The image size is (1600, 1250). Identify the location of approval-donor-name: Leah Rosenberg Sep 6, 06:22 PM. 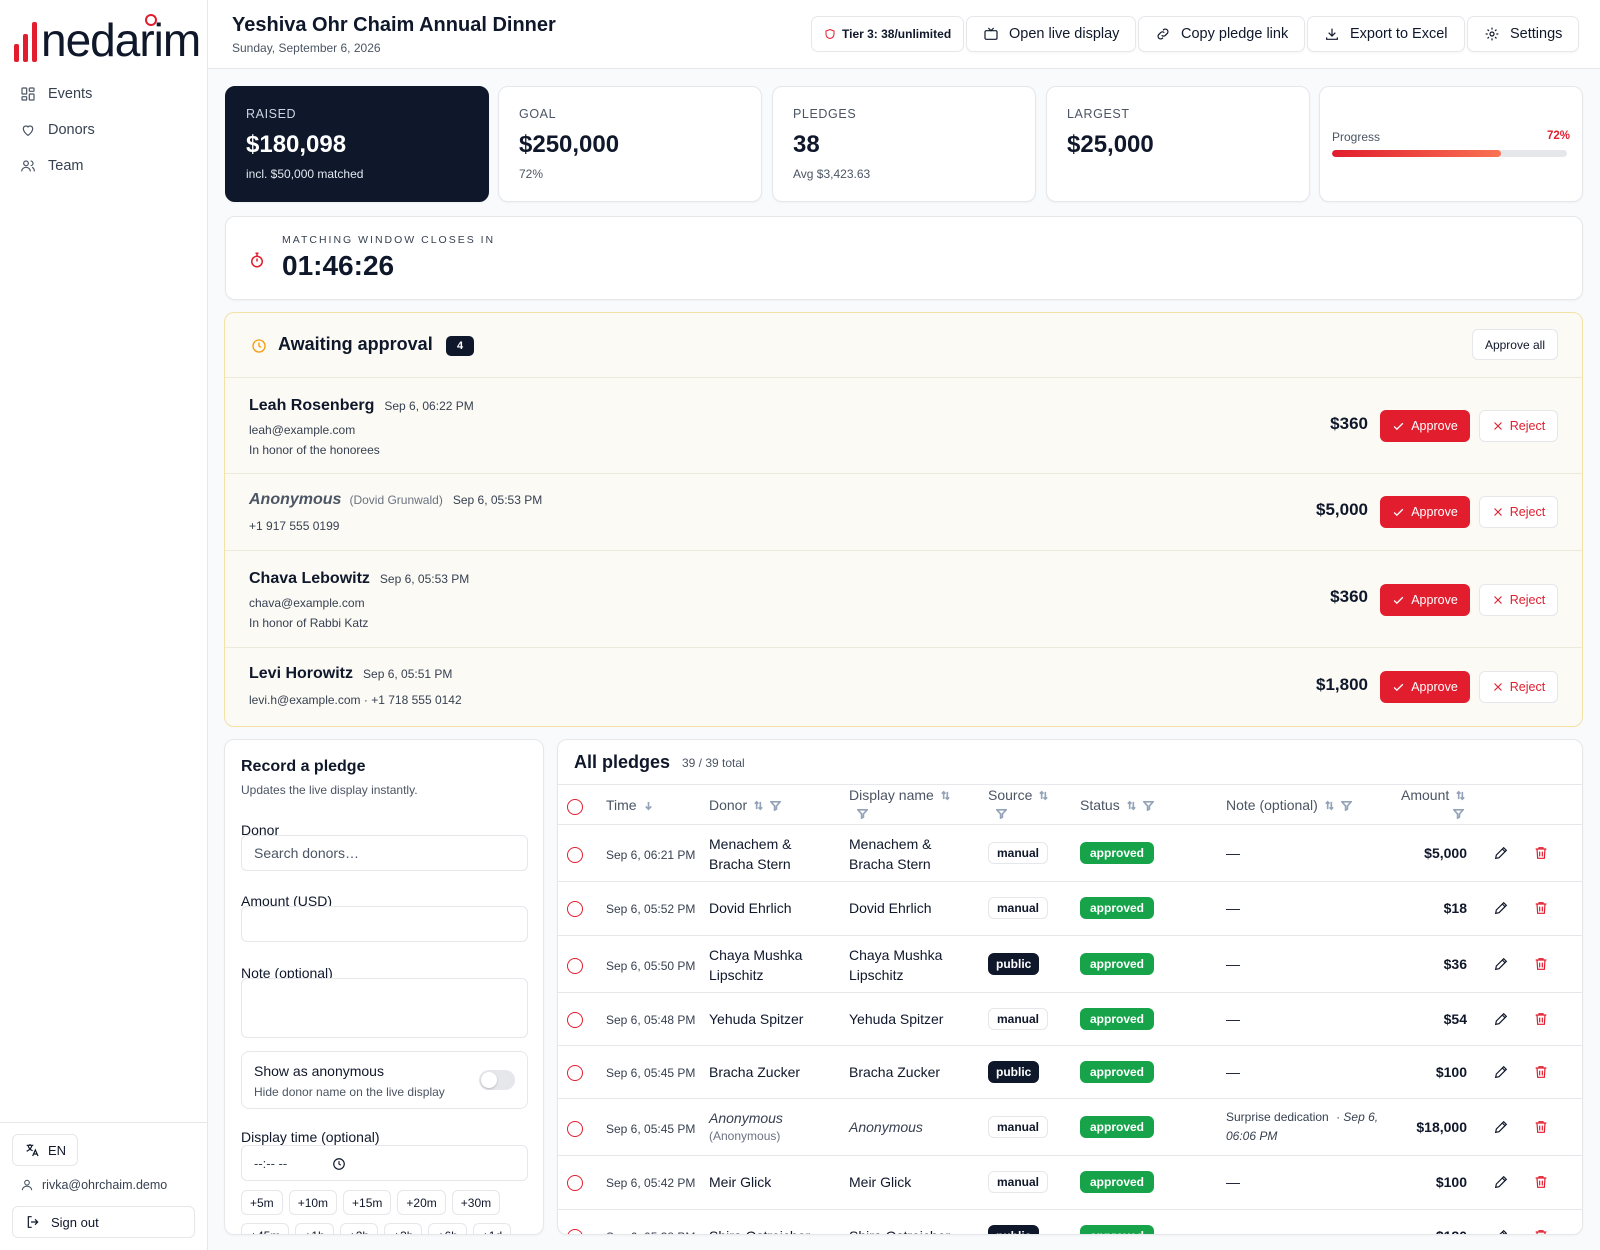
(361, 405).